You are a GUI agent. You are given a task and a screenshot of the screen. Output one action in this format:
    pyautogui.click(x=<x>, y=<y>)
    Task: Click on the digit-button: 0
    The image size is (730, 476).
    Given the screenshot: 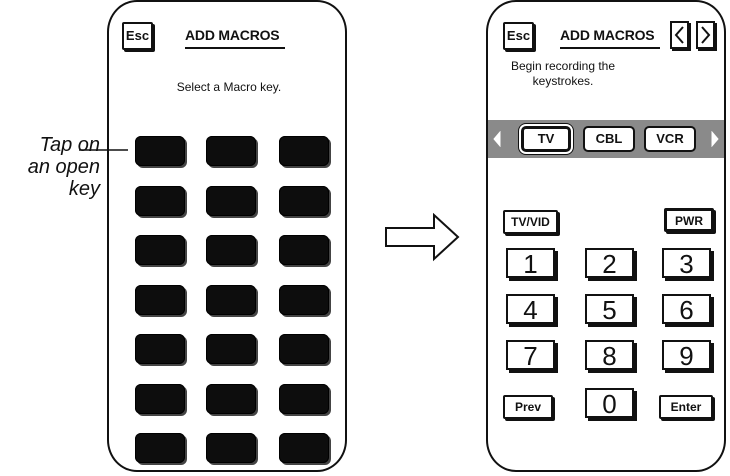 What is the action you would take?
    pyautogui.click(x=609, y=403)
    